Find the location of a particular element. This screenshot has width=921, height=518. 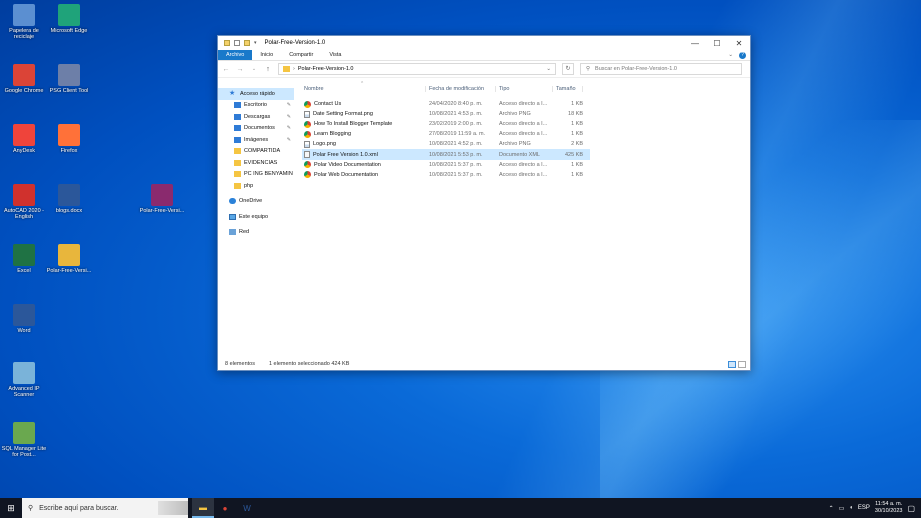

nav-item: Red is located at coordinates (256, 233).